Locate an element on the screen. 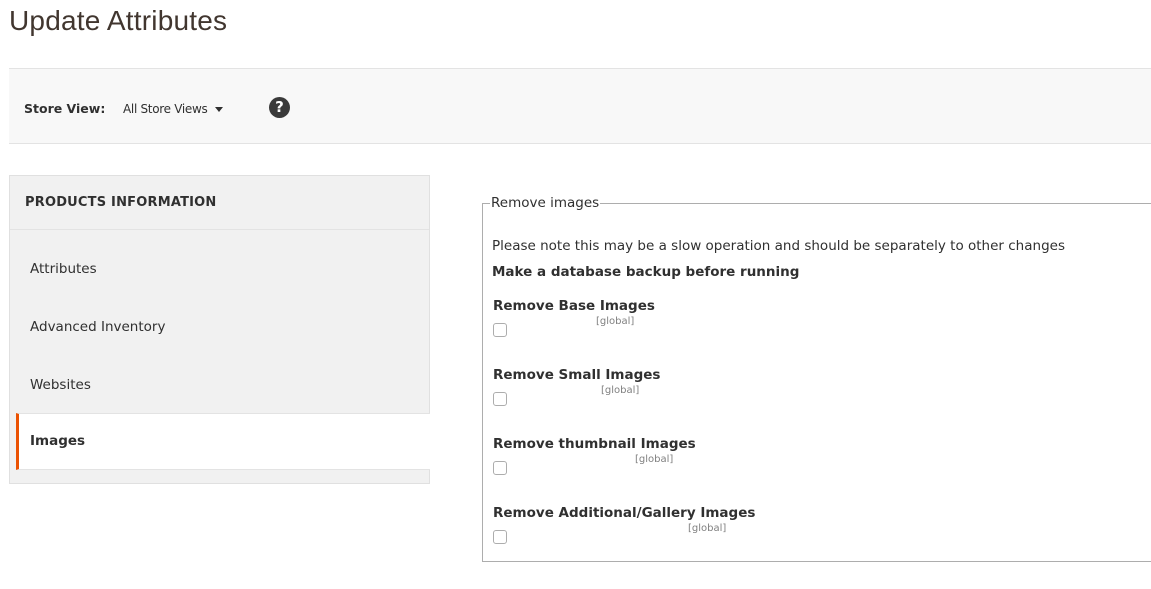  sidebar-divider is located at coordinates (219, 229).